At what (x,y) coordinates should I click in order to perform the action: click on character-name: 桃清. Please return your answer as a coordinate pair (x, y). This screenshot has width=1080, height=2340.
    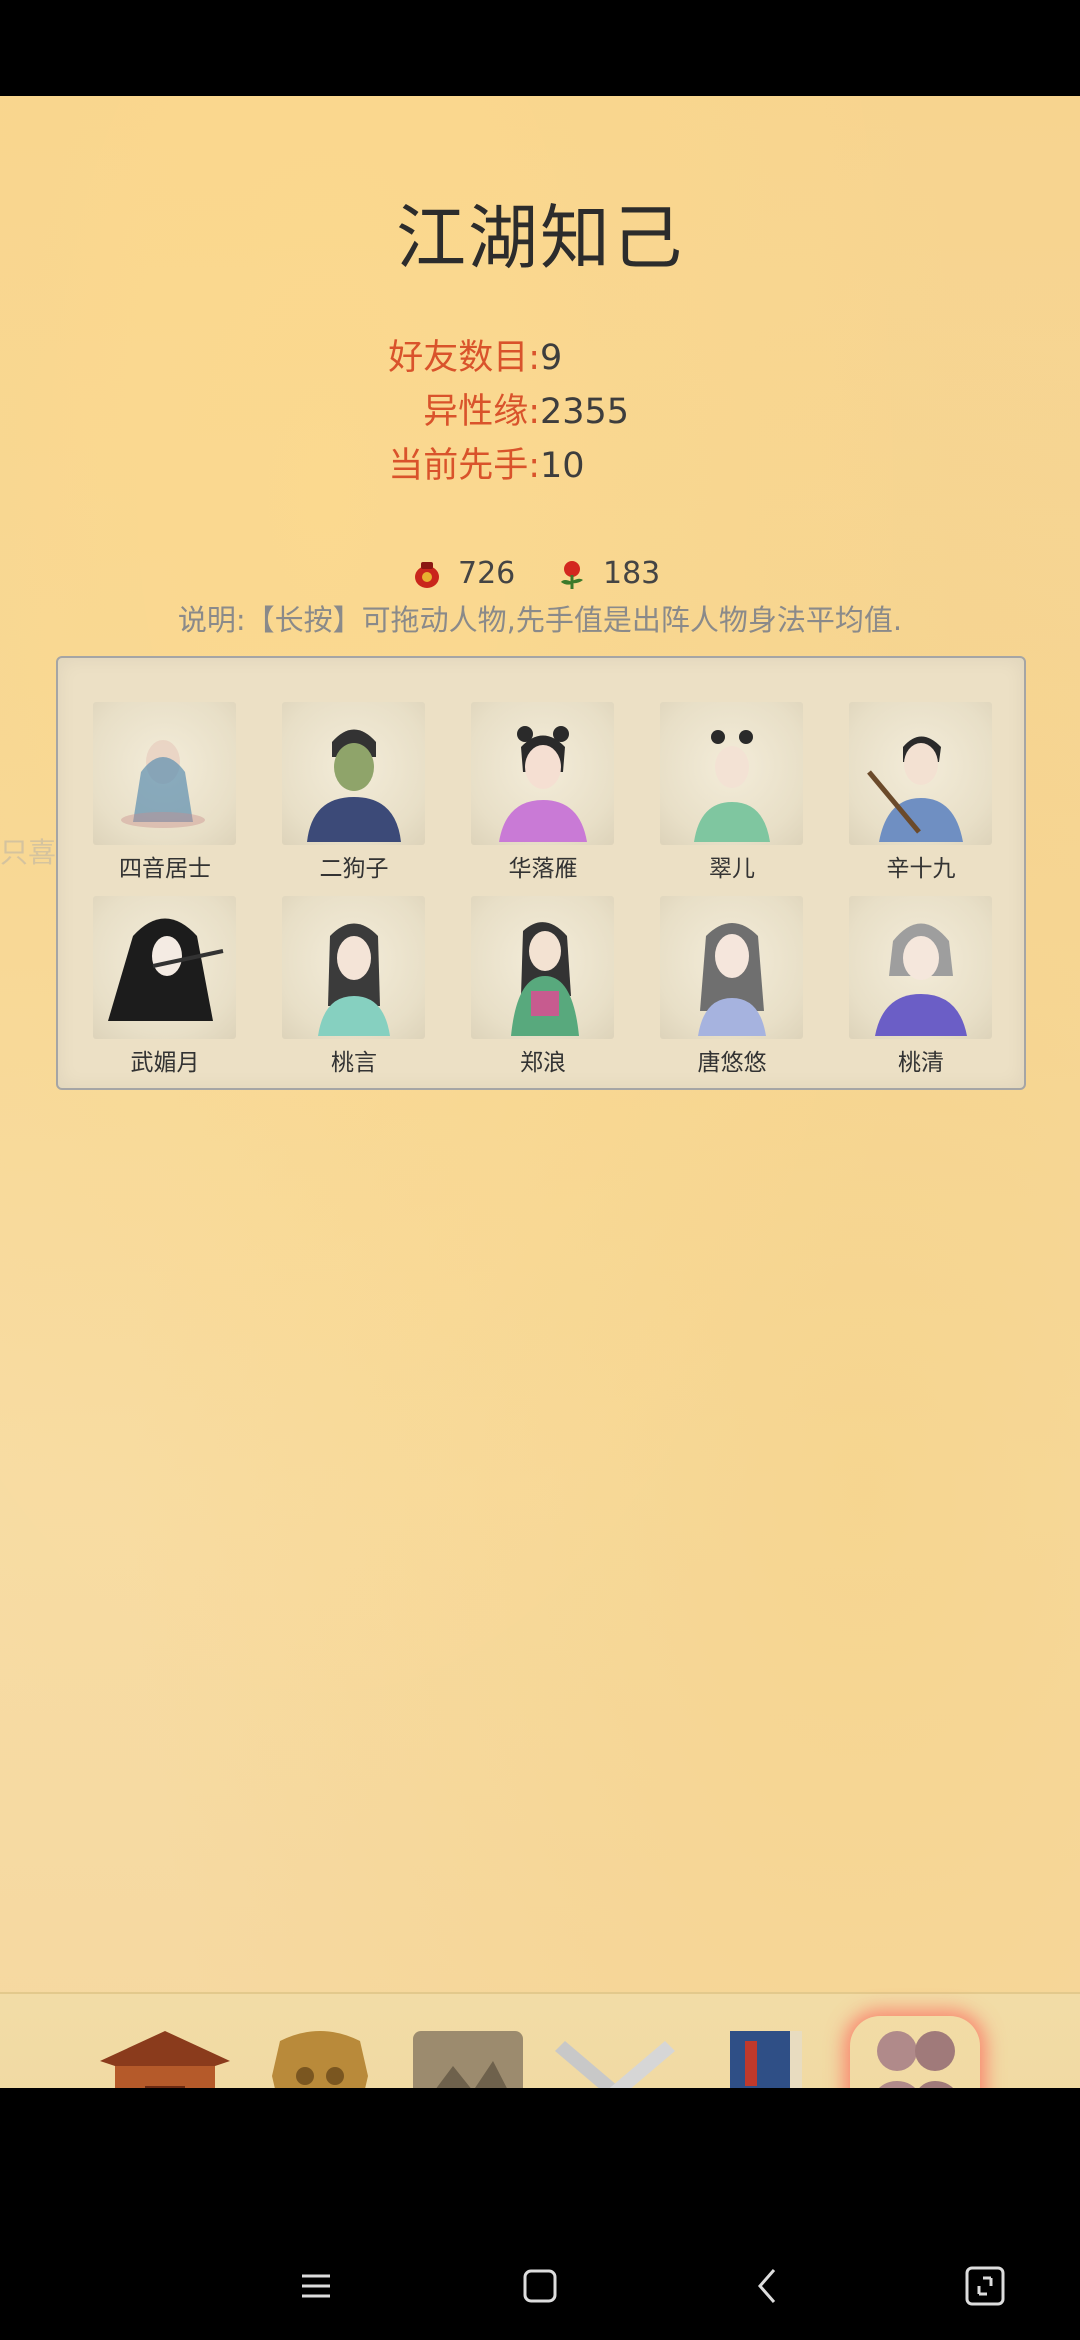
    Looking at the image, I should click on (921, 1063).